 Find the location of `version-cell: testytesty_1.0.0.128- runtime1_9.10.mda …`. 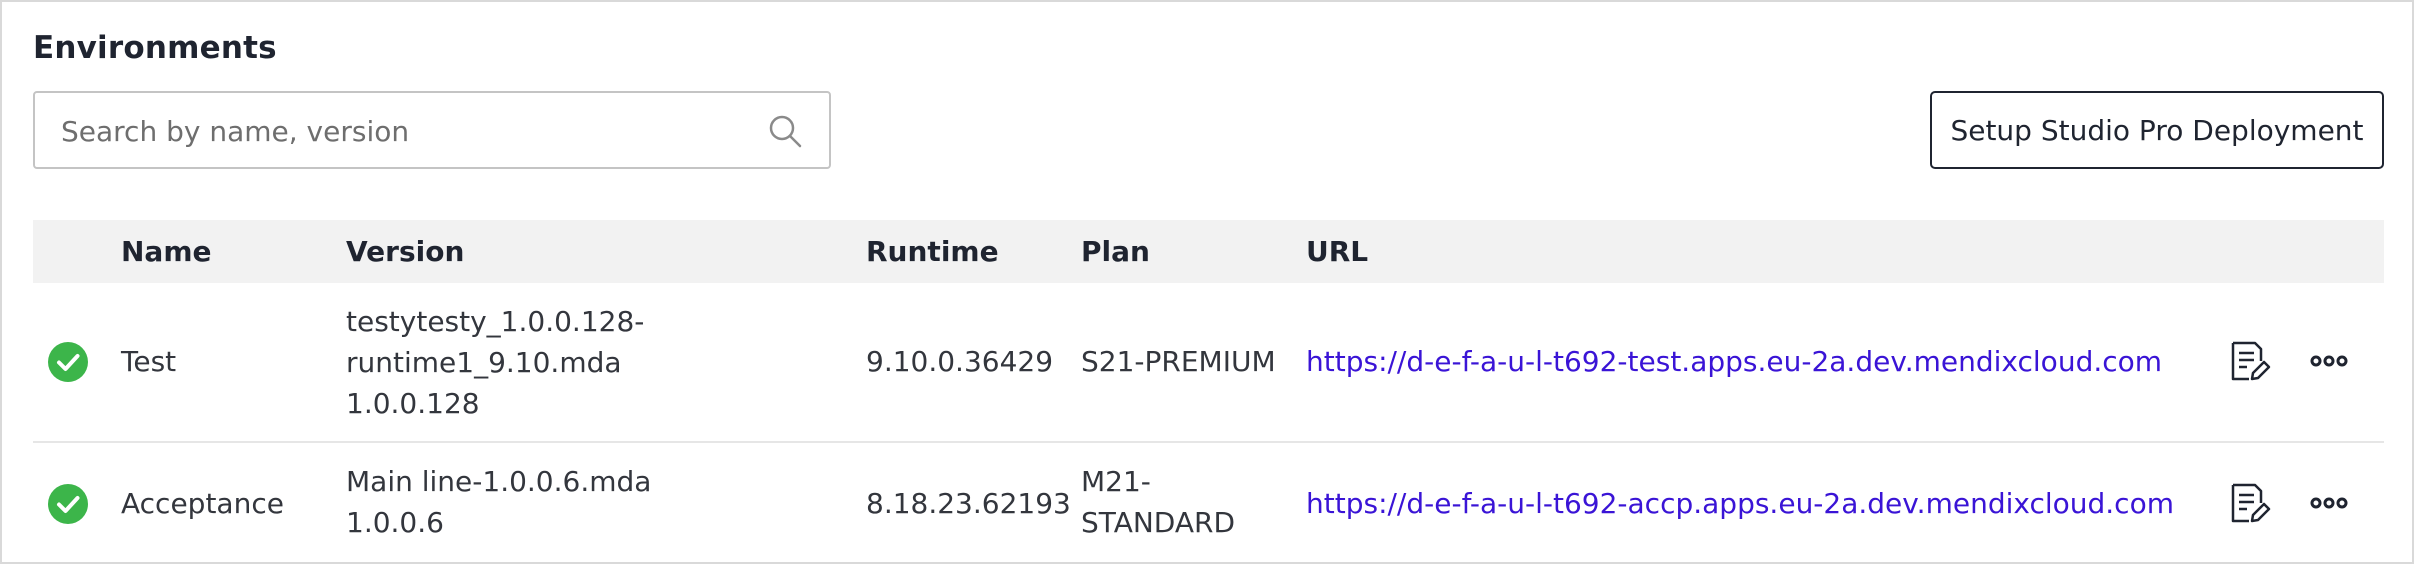

version-cell: testytesty_1.0.0.128- runtime1_9.10.mda … is located at coordinates (495, 362).